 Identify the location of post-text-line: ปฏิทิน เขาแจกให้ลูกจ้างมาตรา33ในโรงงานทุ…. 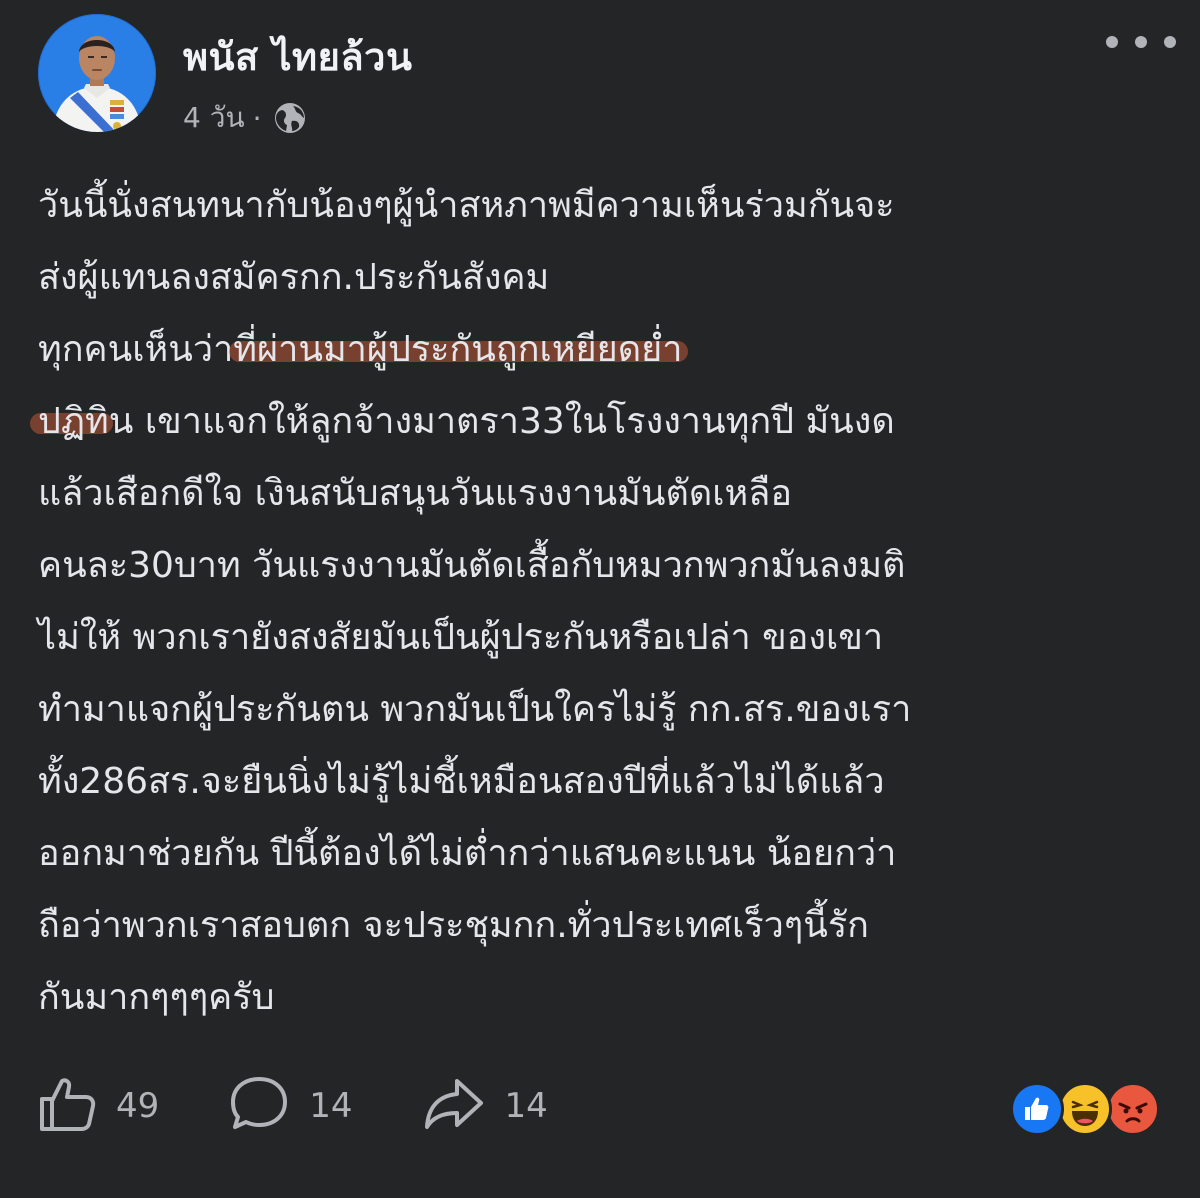
(603, 422).